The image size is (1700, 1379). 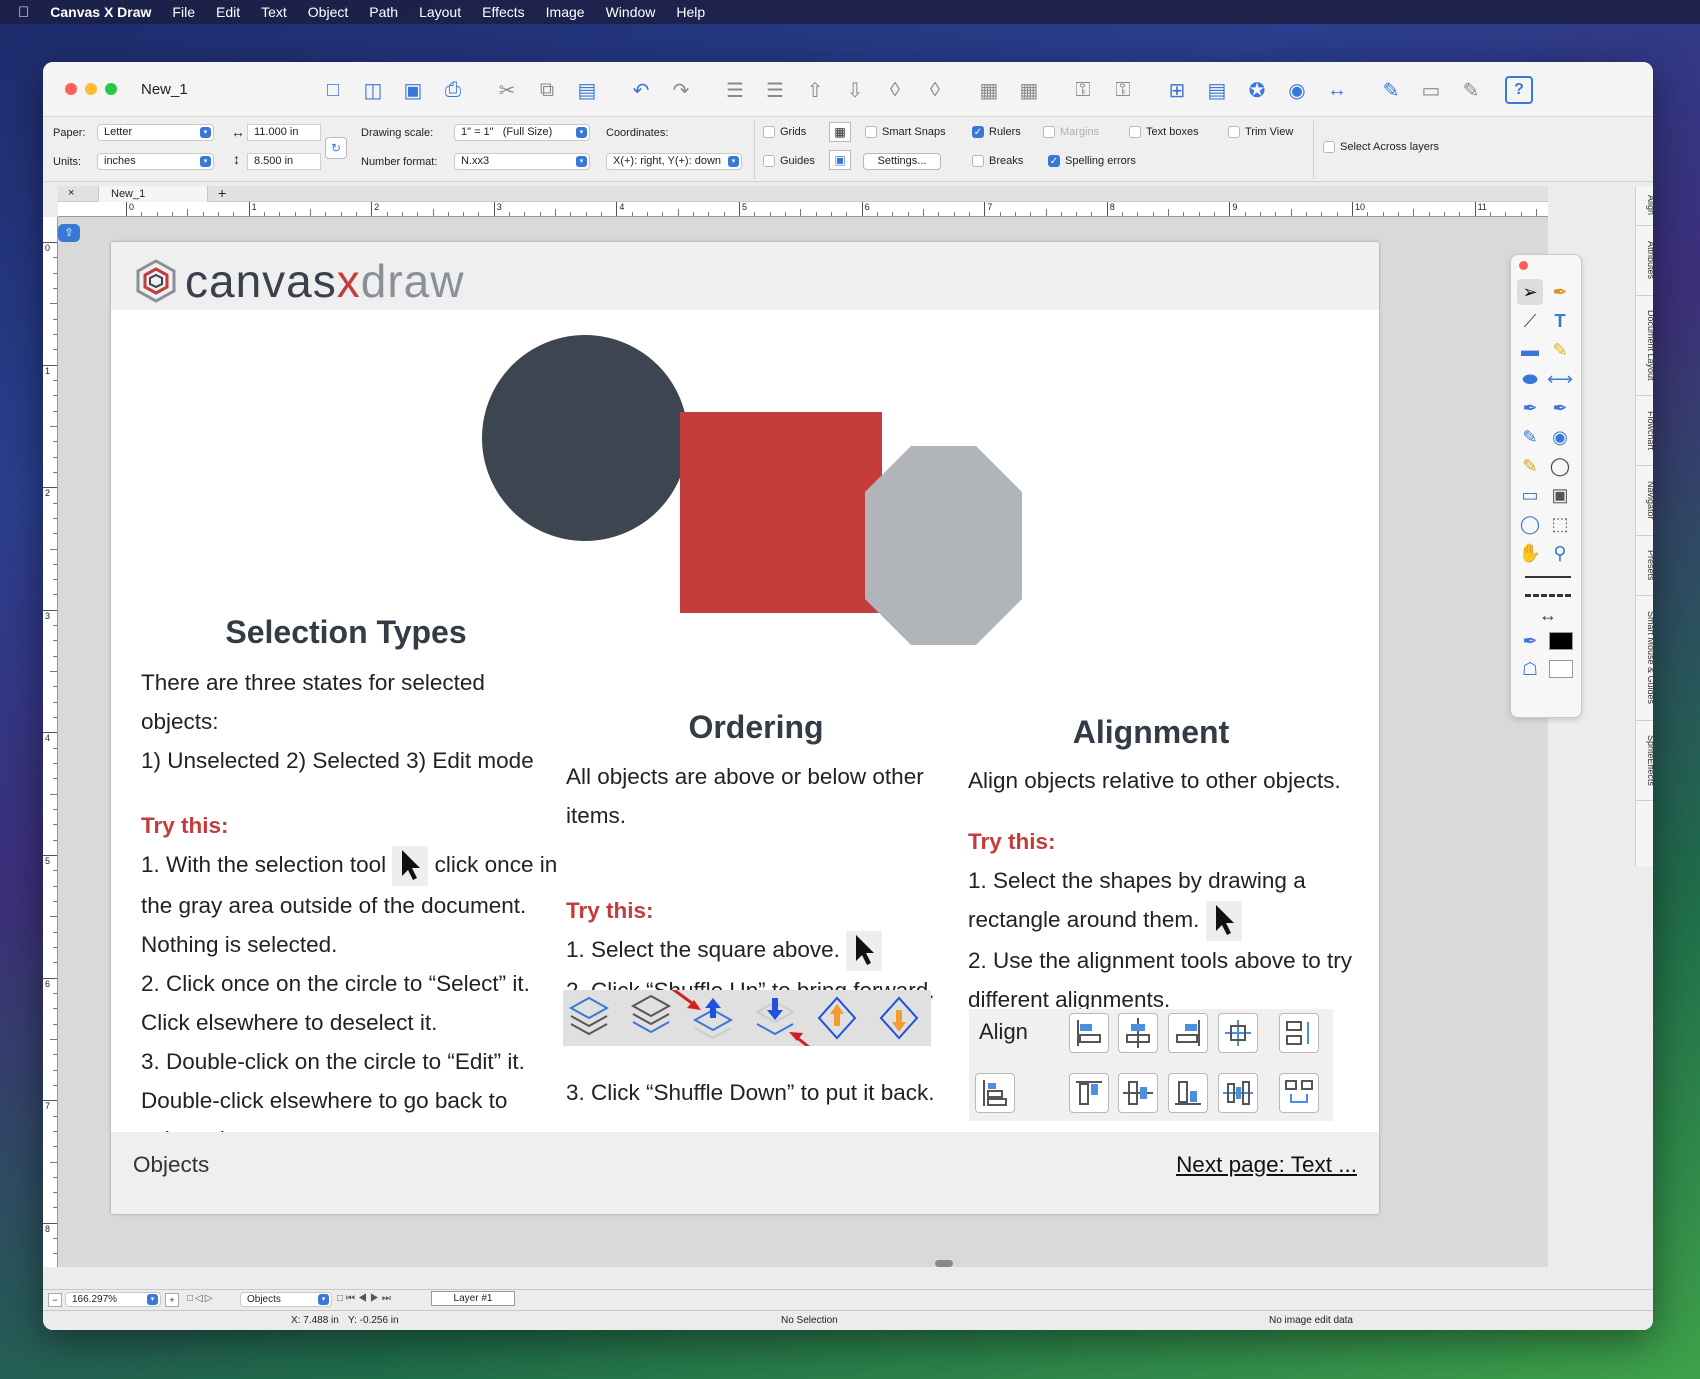 What do you see at coordinates (1560, 408) in the screenshot?
I see `eyedropper-tool-icon: ✒` at bounding box center [1560, 408].